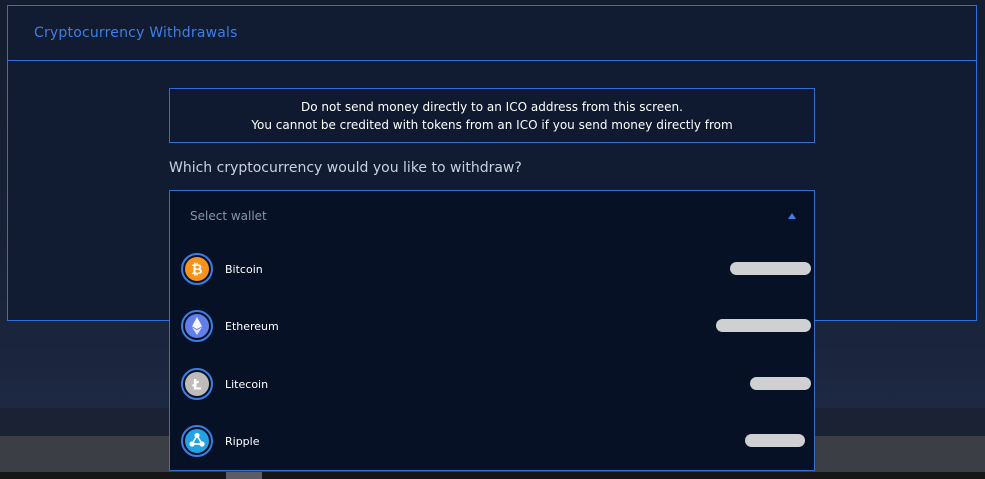  Describe the element at coordinates (197, 441) in the screenshot. I see `ripple-icon` at that location.